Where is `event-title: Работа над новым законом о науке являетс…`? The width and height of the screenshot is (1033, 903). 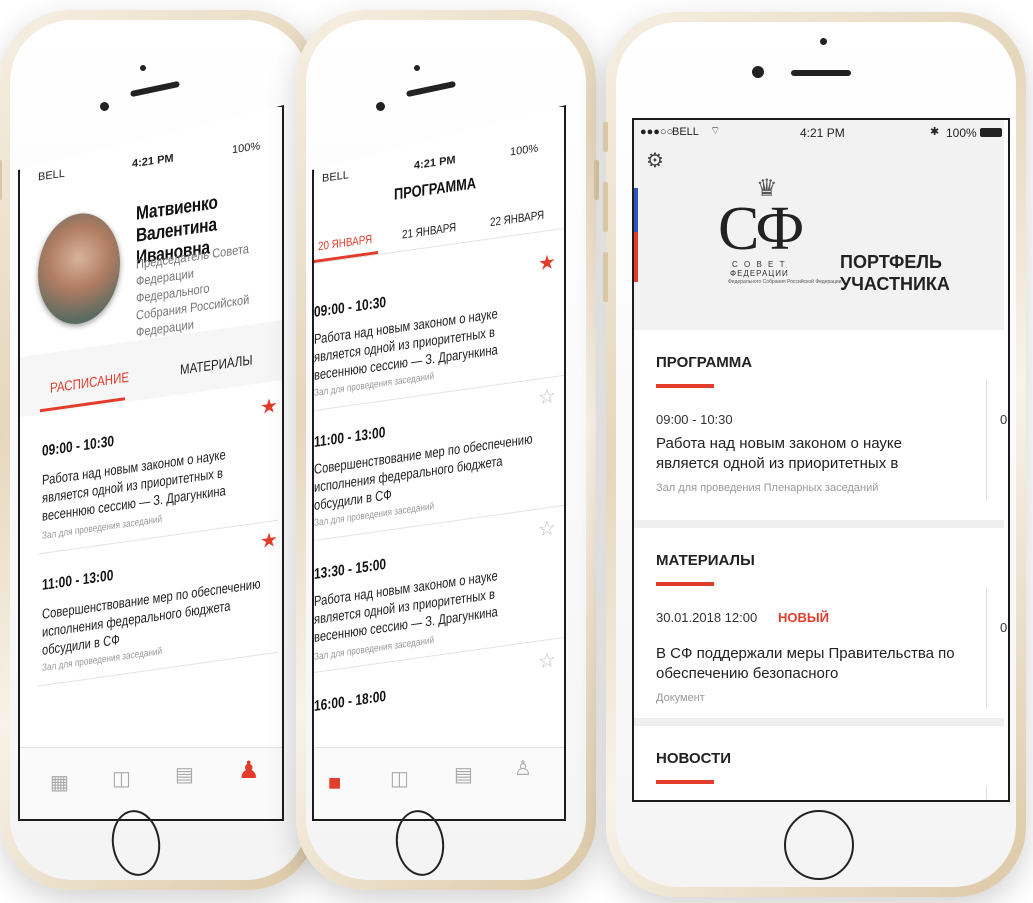
event-title: Работа над новым законом о науке являетс… is located at coordinates (801, 454).